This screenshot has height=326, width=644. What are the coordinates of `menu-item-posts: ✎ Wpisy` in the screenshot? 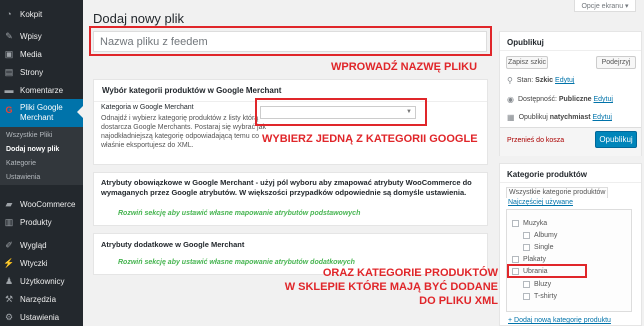 It's located at (41, 36).